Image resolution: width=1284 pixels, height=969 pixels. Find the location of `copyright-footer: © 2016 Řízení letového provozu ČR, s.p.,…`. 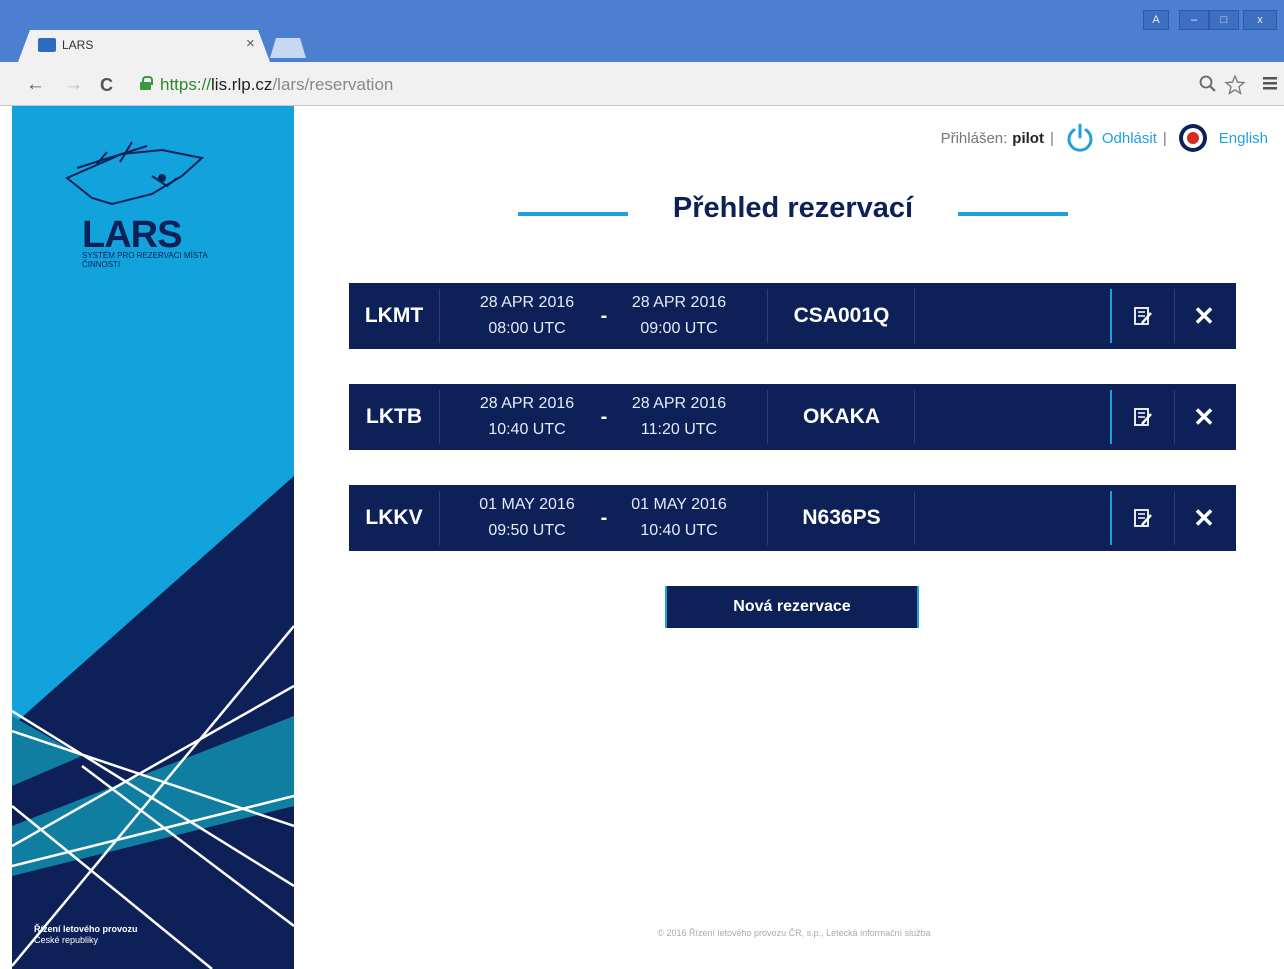

copyright-footer: © 2016 Řízení letového provozu ČR, s.p.,… is located at coordinates (794, 933).